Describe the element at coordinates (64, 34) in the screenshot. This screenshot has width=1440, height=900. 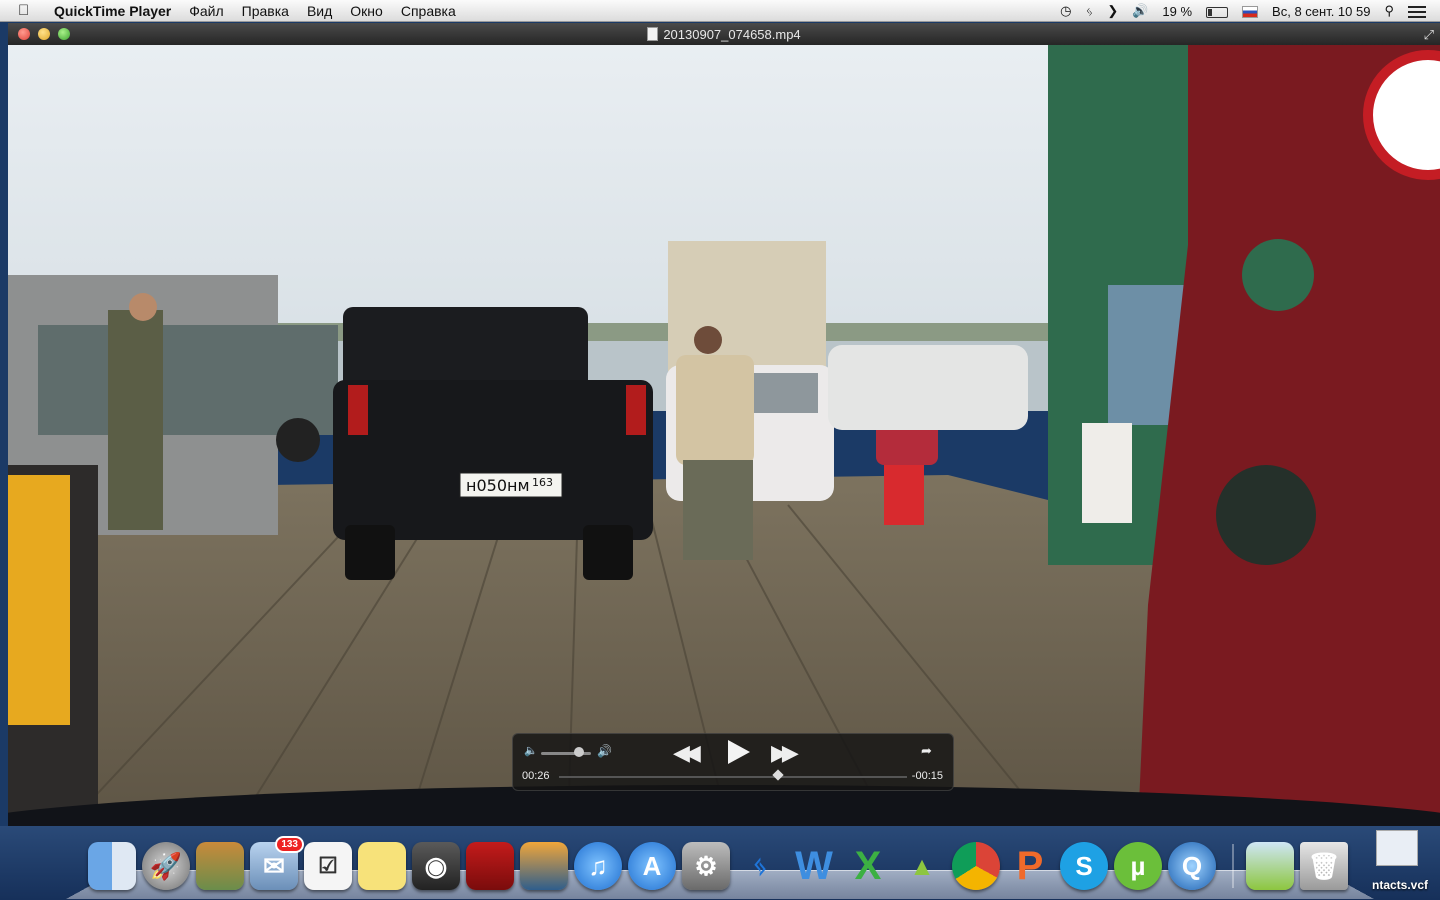
I see `zoom-button` at that location.